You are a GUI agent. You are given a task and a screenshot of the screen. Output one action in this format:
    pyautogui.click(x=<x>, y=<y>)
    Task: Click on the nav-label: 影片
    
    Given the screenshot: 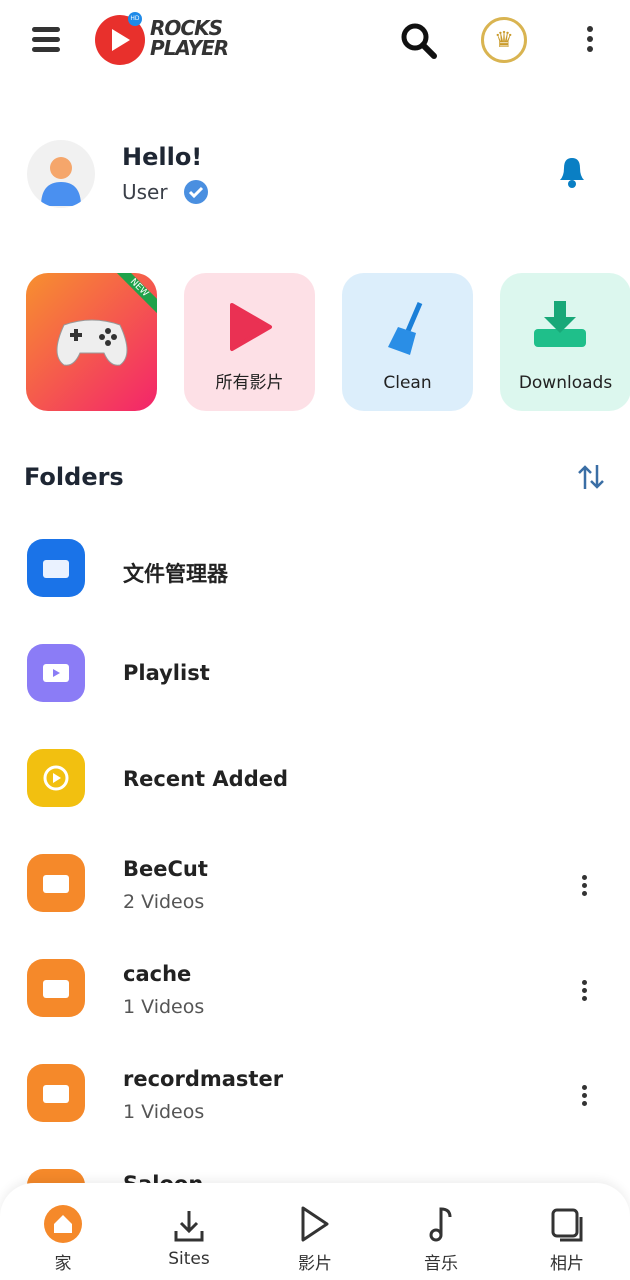 What is the action you would take?
    pyautogui.click(x=315, y=1264)
    